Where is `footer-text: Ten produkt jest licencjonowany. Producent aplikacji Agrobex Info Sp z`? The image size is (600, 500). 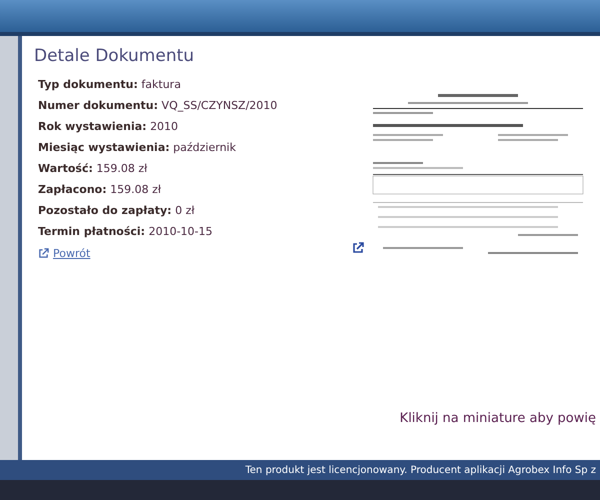
footer-text: Ten produkt jest licencjonowany. Producent aplikacji Agrobex Info Sp z is located at coordinates (420, 471).